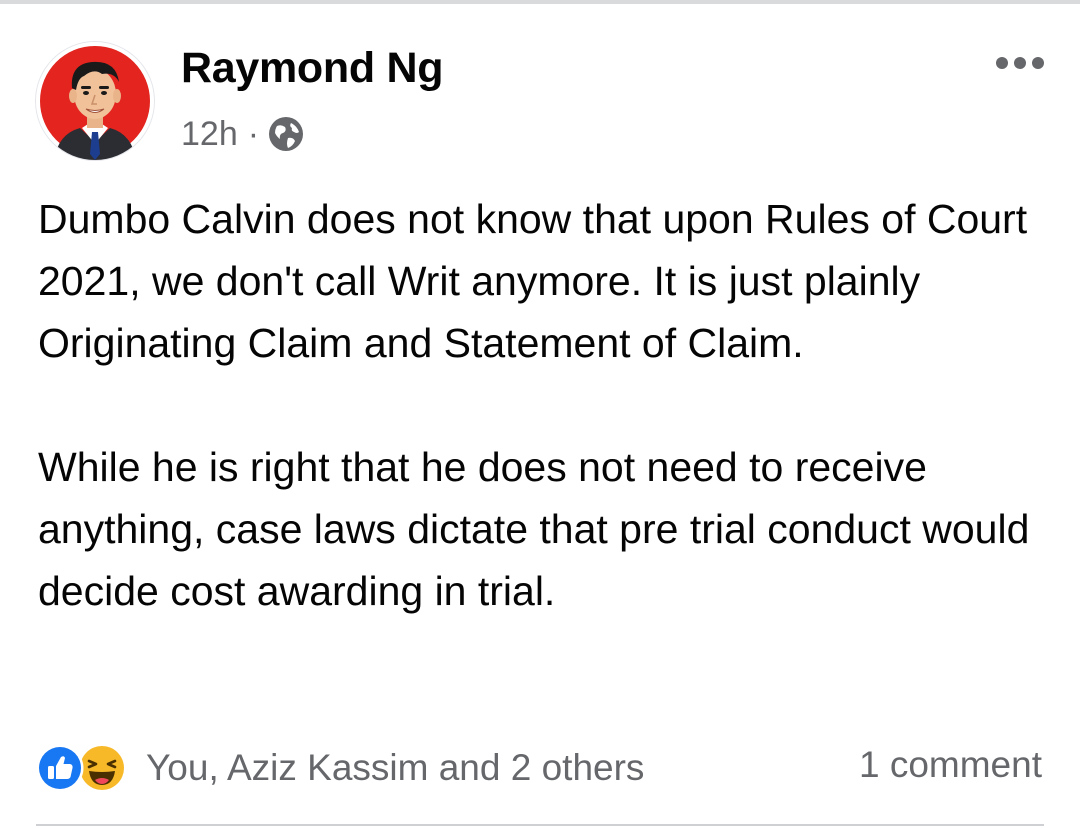 The width and height of the screenshot is (1080, 828). What do you see at coordinates (950, 765) in the screenshot?
I see `comment-count: 1 comment` at bounding box center [950, 765].